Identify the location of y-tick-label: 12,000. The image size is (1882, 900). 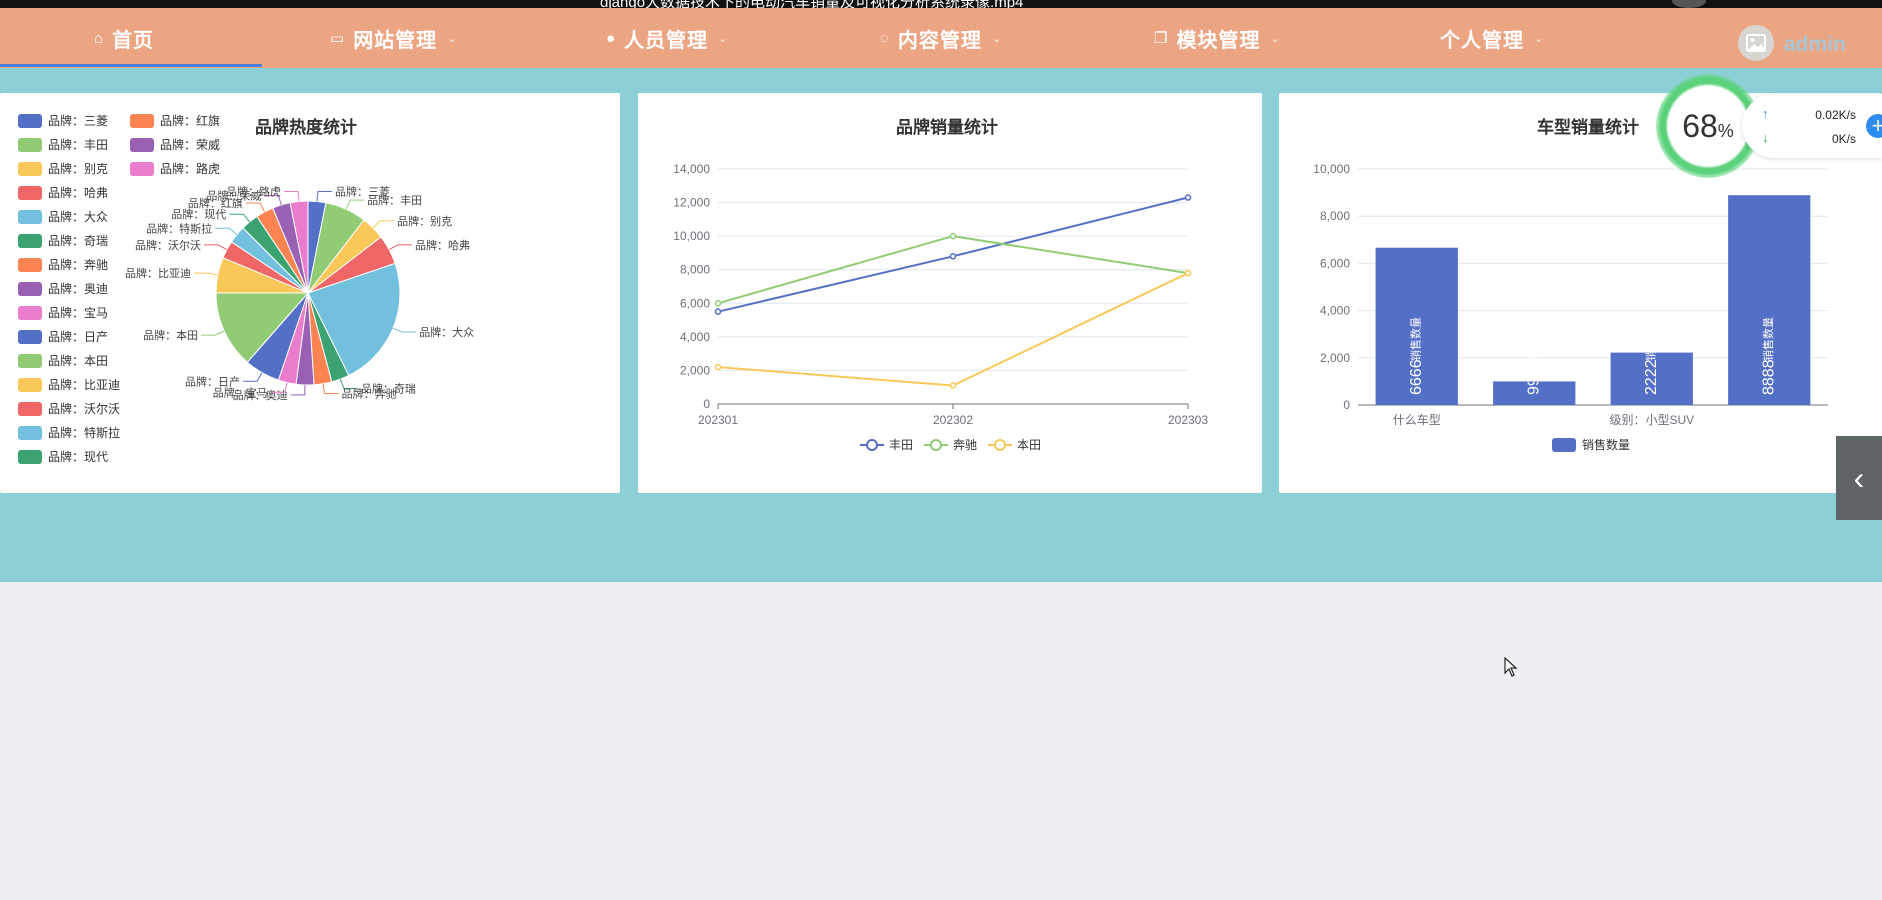
(691, 203).